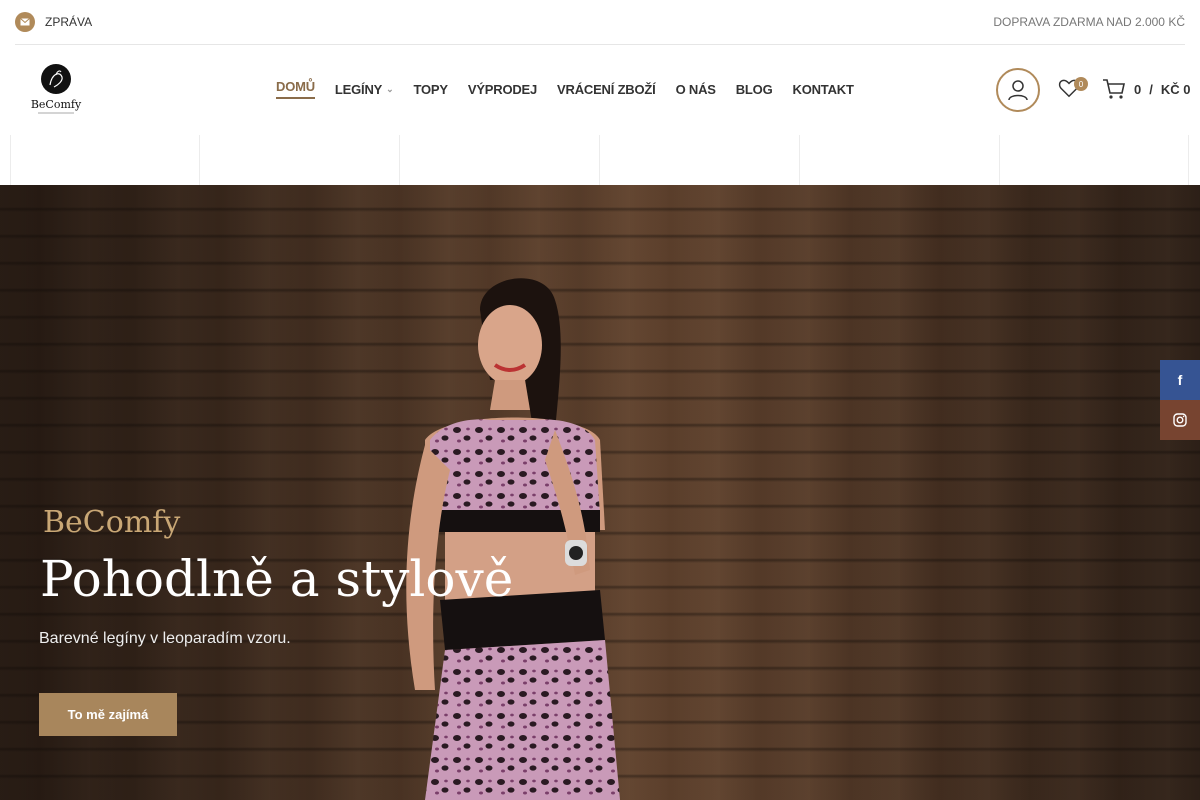 The image size is (1200, 800). I want to click on hero-title: Pohodlně a stylově, so click(277, 579).